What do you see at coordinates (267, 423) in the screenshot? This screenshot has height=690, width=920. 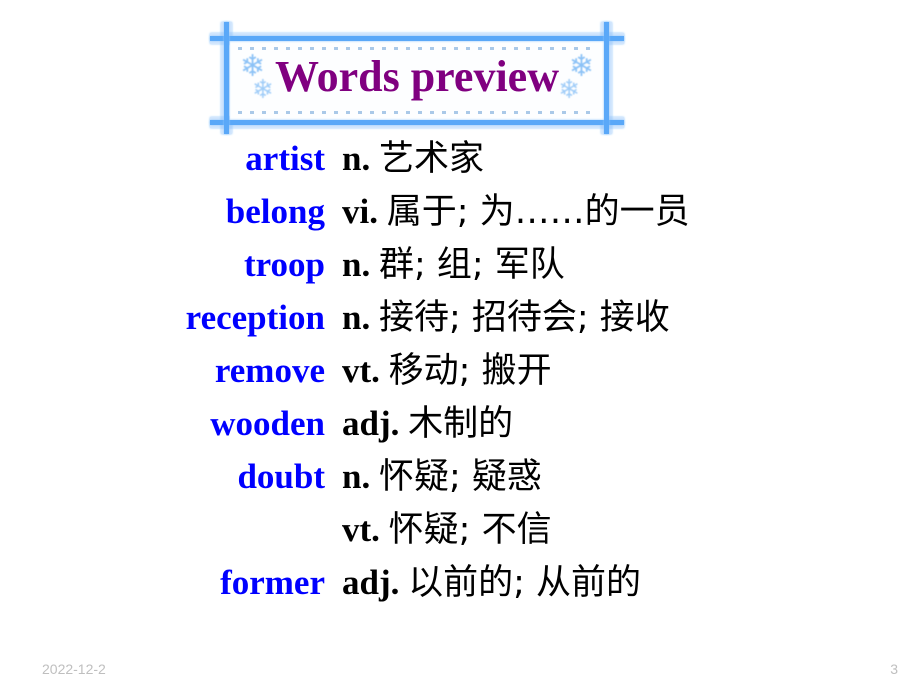 I see `word-english: wooden` at bounding box center [267, 423].